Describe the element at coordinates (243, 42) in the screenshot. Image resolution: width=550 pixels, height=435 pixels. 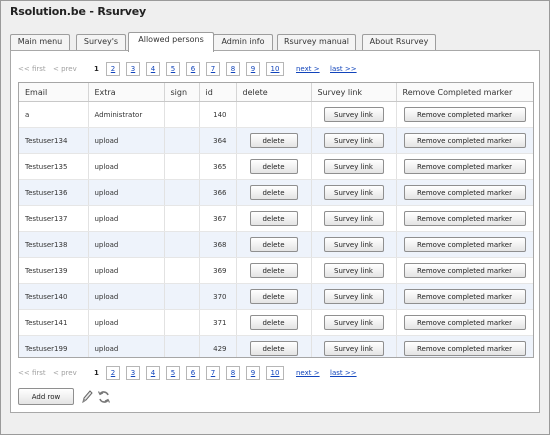
I see `tab-admin-info: Admin info` at that location.